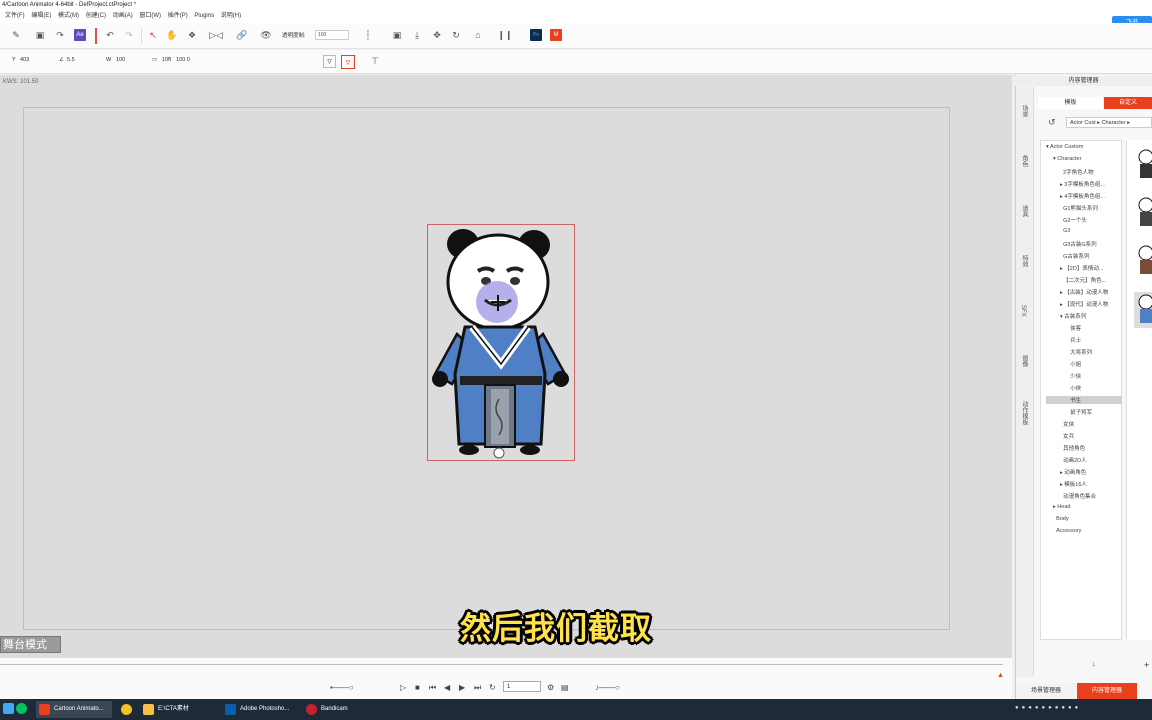 The width and height of the screenshot is (1152, 720). What do you see at coordinates (417, 687) in the screenshot?
I see `stop-icon: ■` at bounding box center [417, 687].